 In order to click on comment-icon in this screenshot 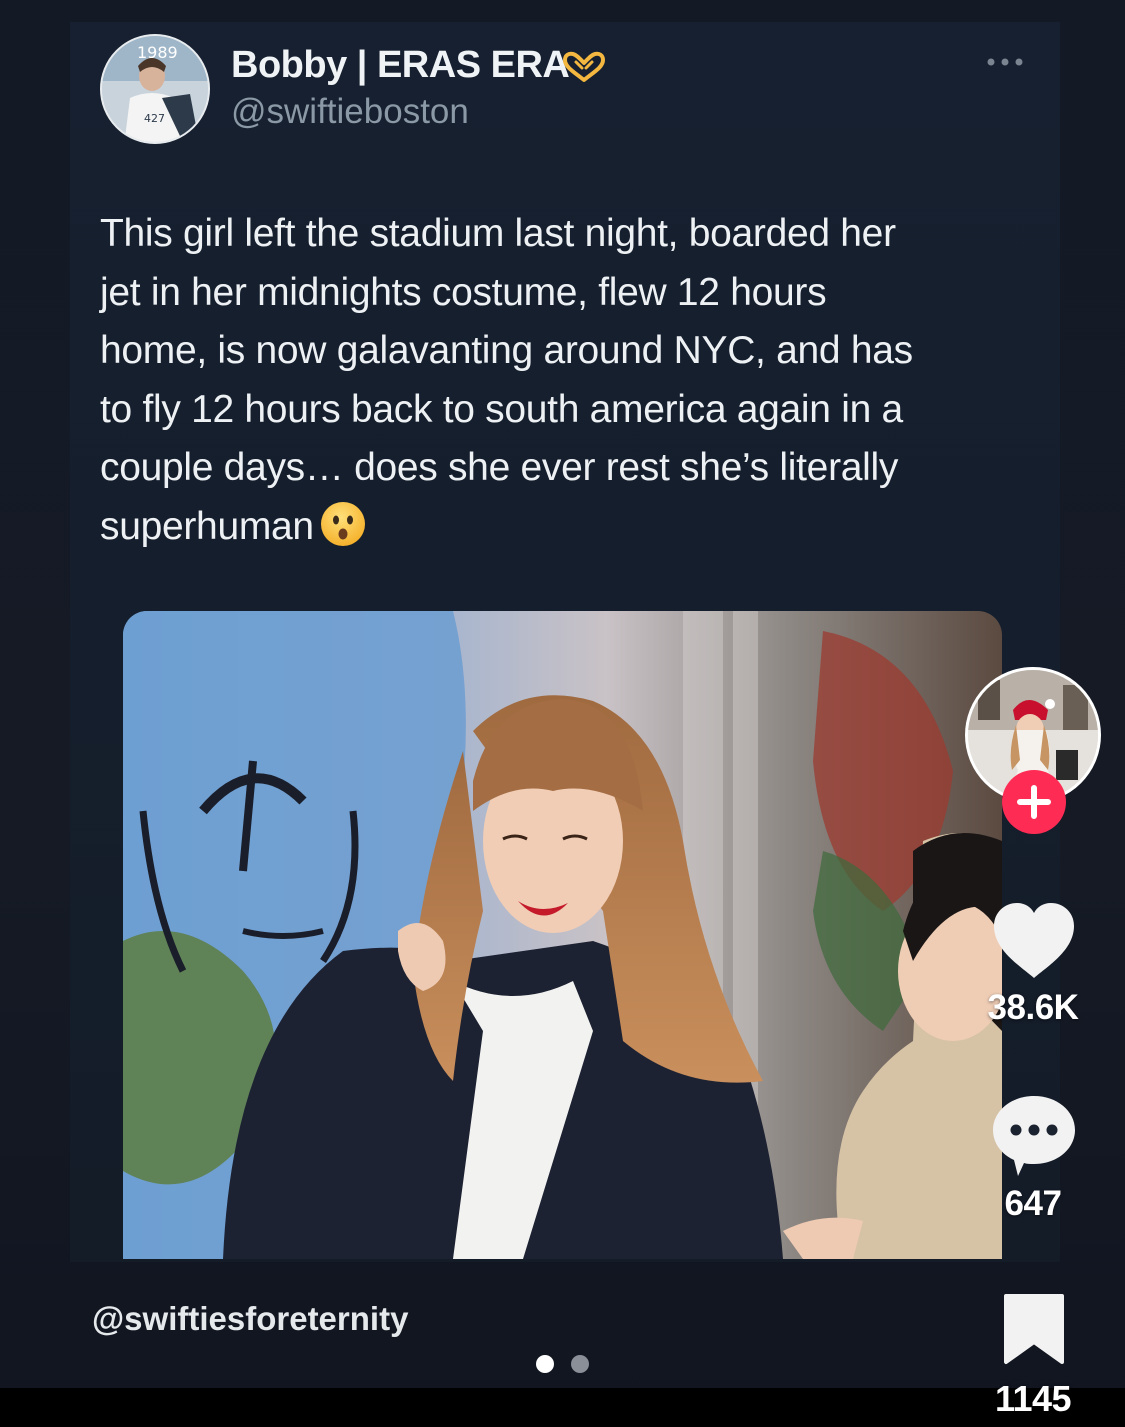, I will do `click(1034, 1135)`.